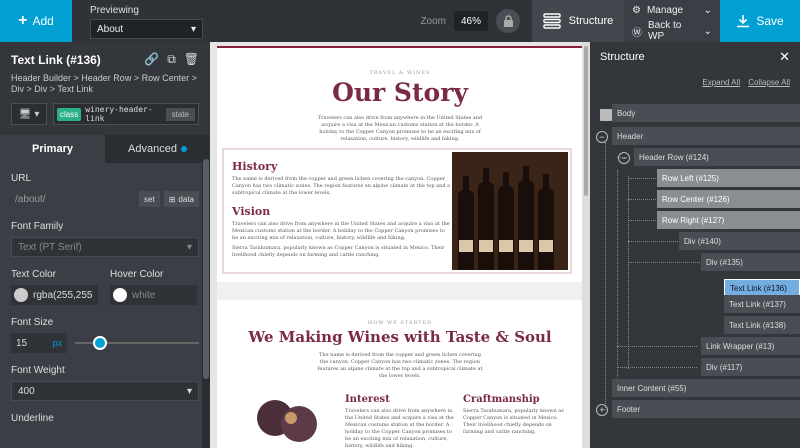 This screenshot has width=800, height=448. I want to click on chevron-down-icon: ▾, so click(189, 247).